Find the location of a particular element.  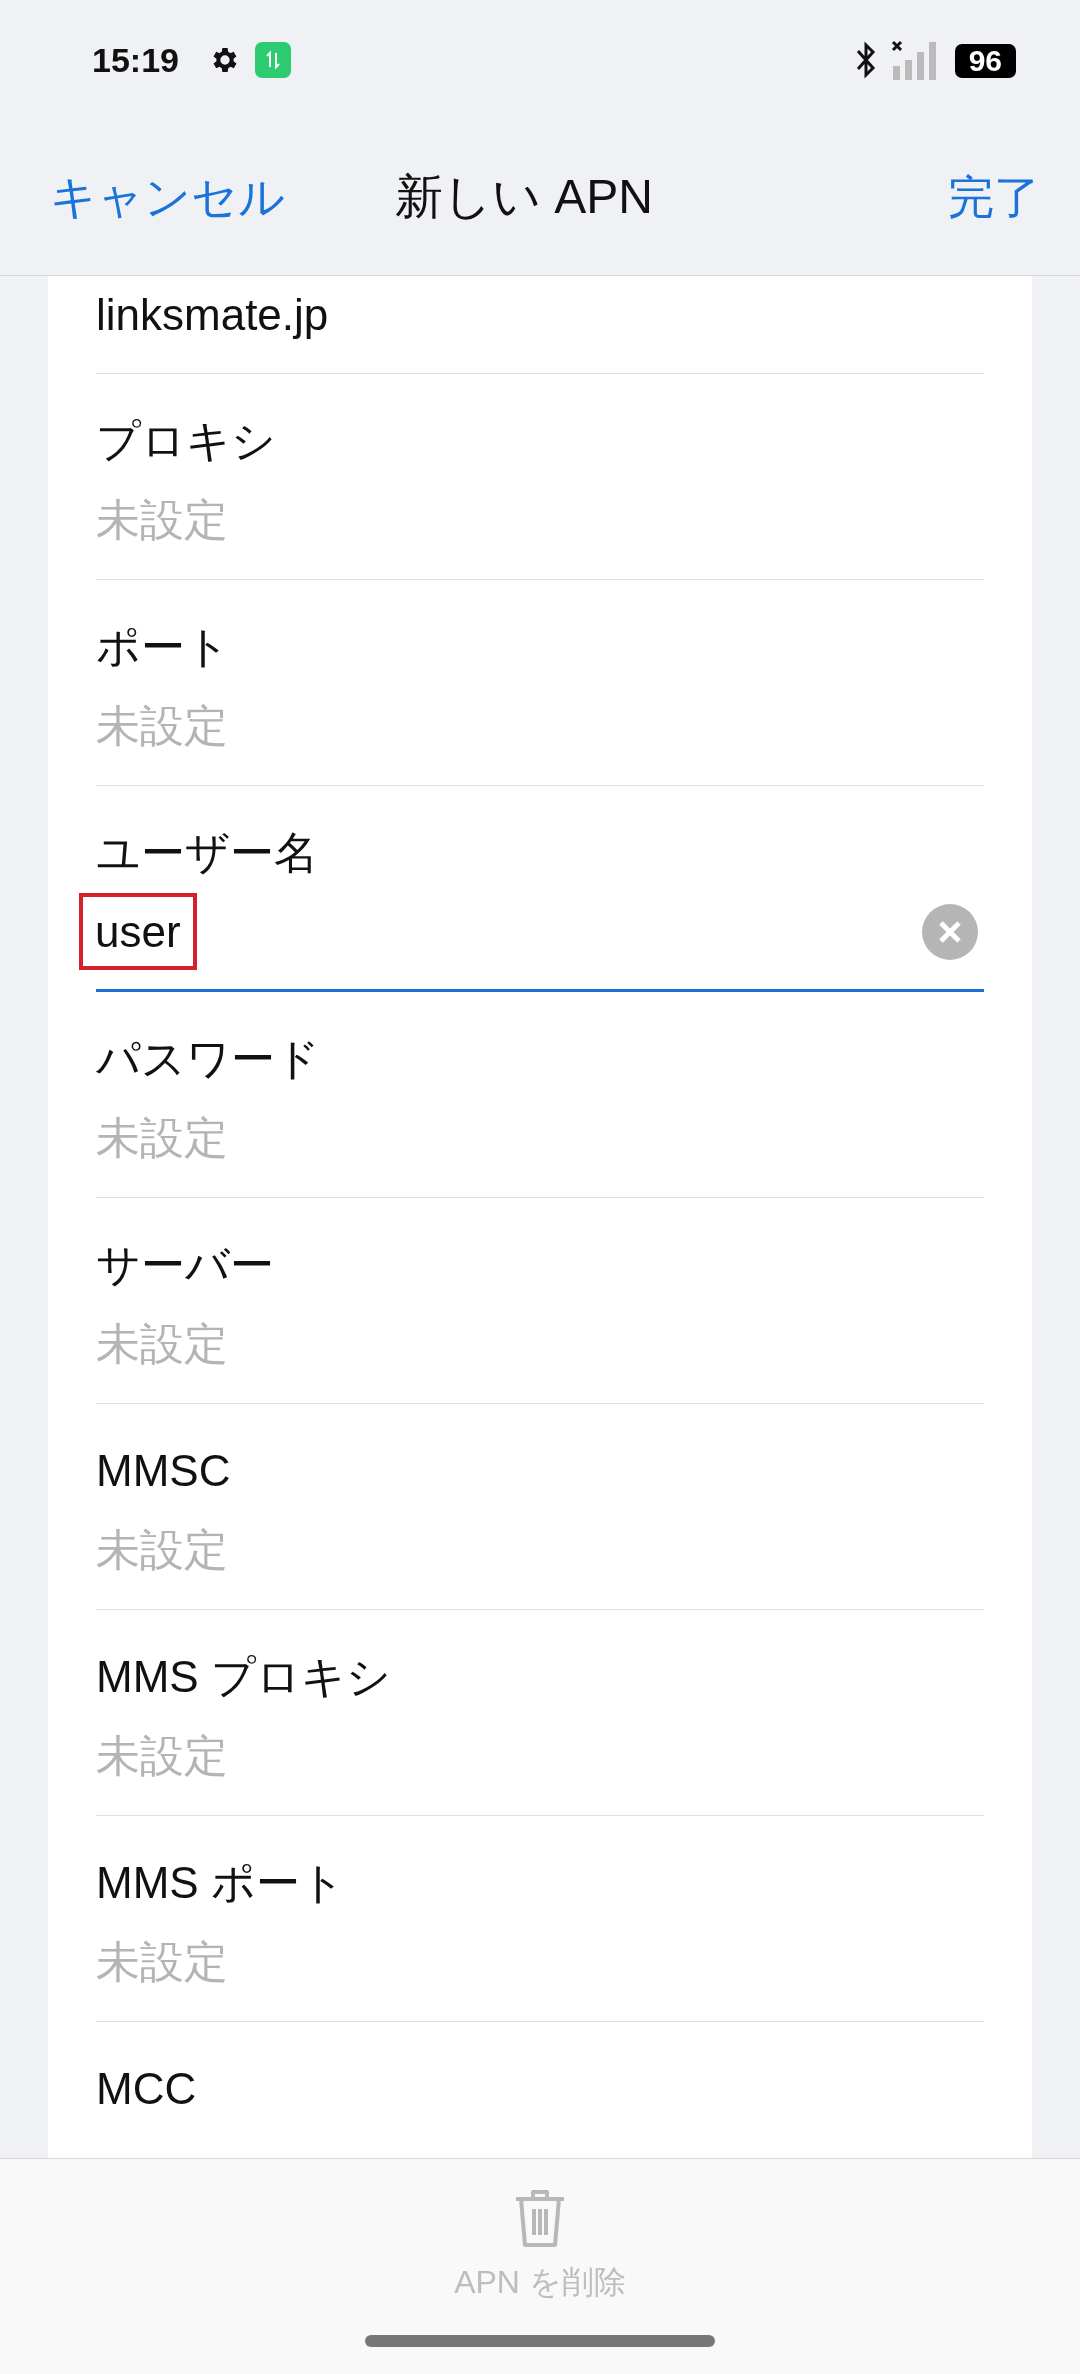

field-label: ポート is located at coordinates (163, 647).